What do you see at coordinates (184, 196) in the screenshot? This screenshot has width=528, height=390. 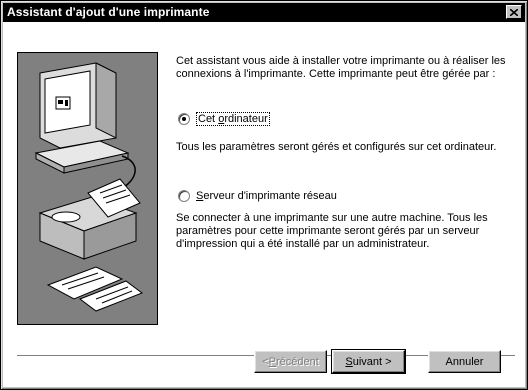 I see `radio-network-server` at bounding box center [184, 196].